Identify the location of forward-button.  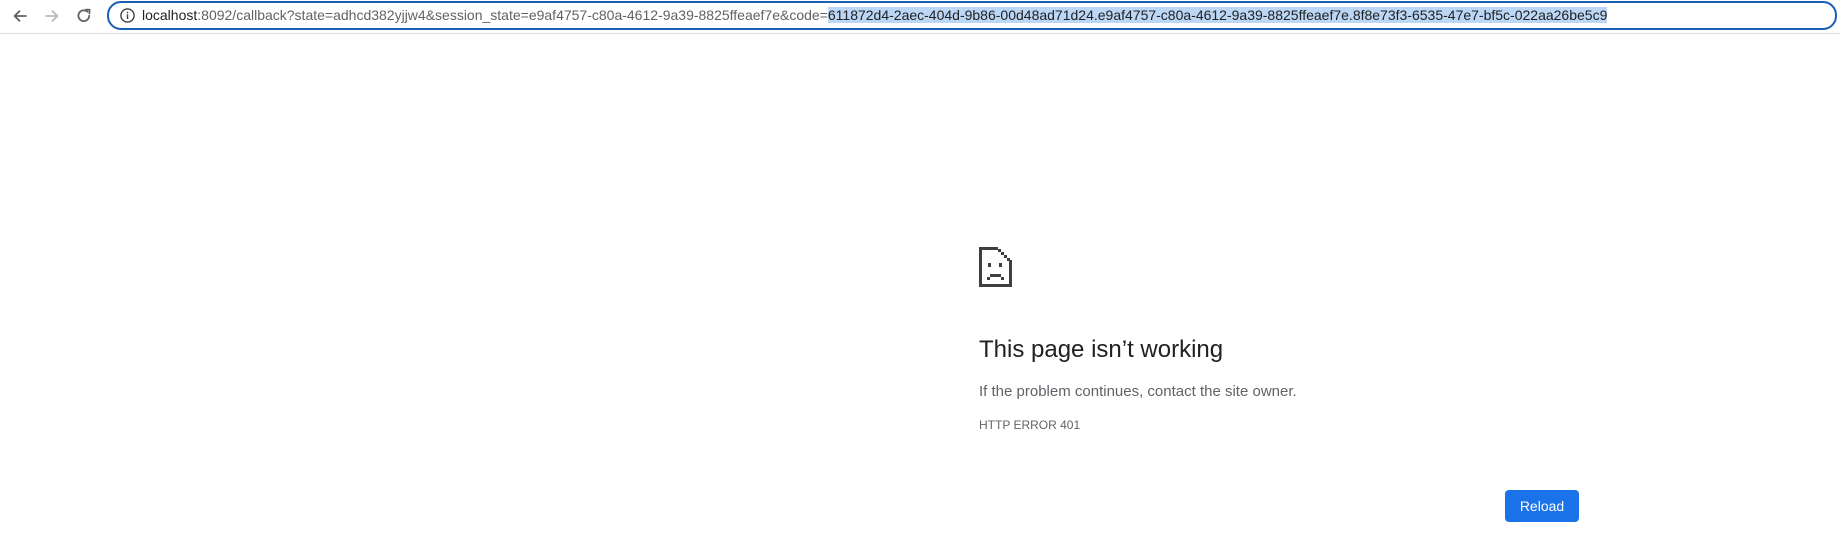
(52, 16).